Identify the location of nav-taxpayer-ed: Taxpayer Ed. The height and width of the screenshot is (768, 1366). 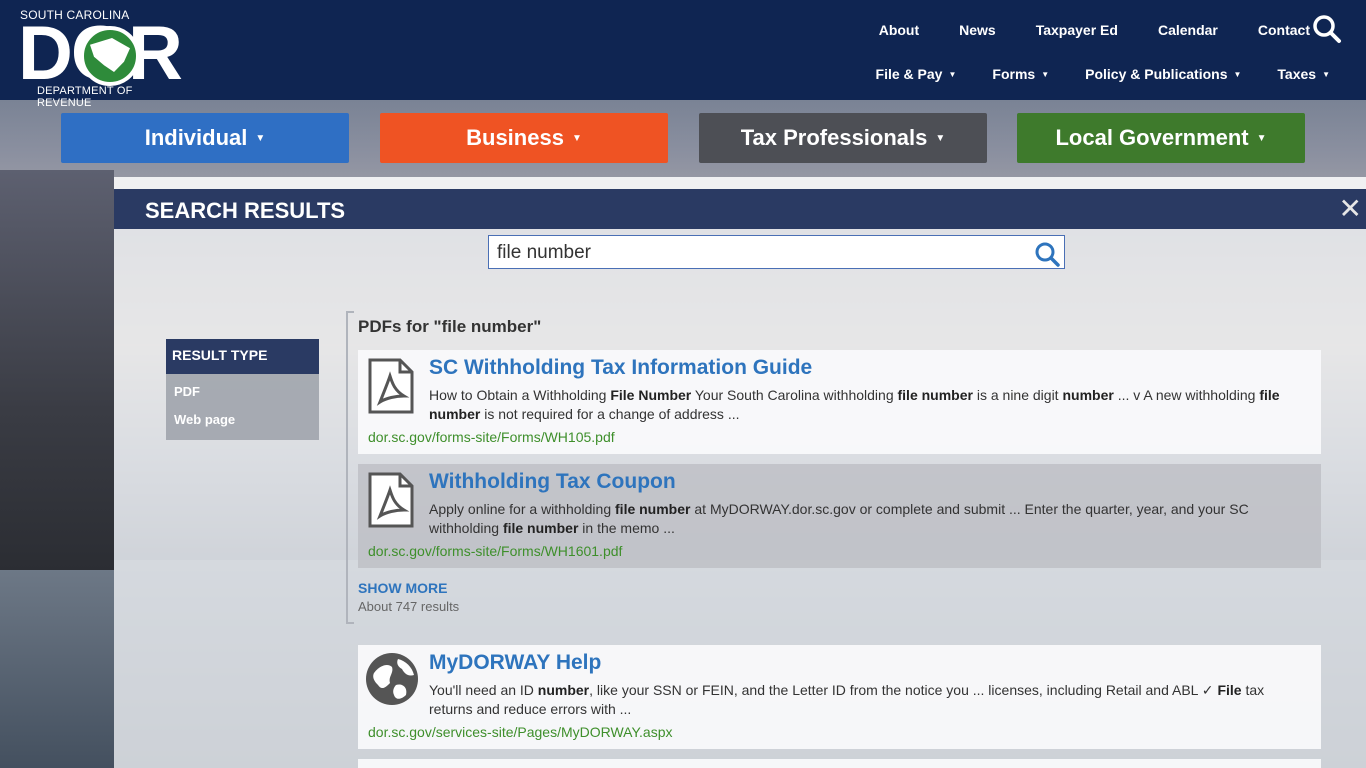
(1077, 30).